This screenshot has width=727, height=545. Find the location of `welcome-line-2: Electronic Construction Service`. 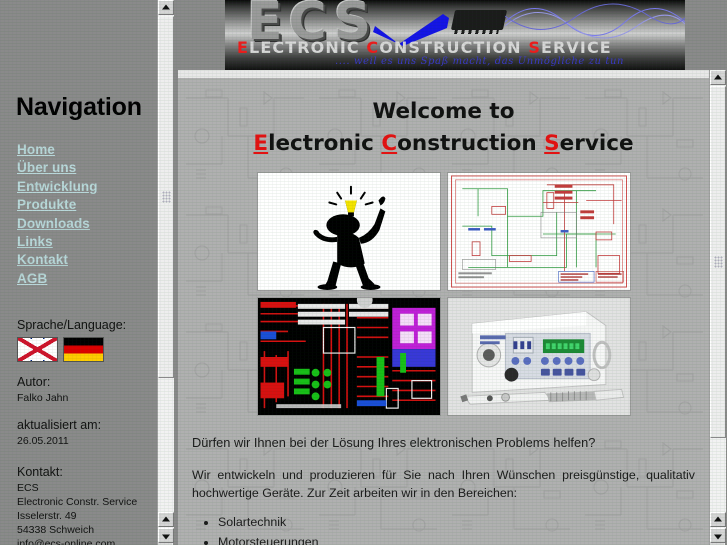

welcome-line-2: Electronic Construction Service is located at coordinates (443, 143).